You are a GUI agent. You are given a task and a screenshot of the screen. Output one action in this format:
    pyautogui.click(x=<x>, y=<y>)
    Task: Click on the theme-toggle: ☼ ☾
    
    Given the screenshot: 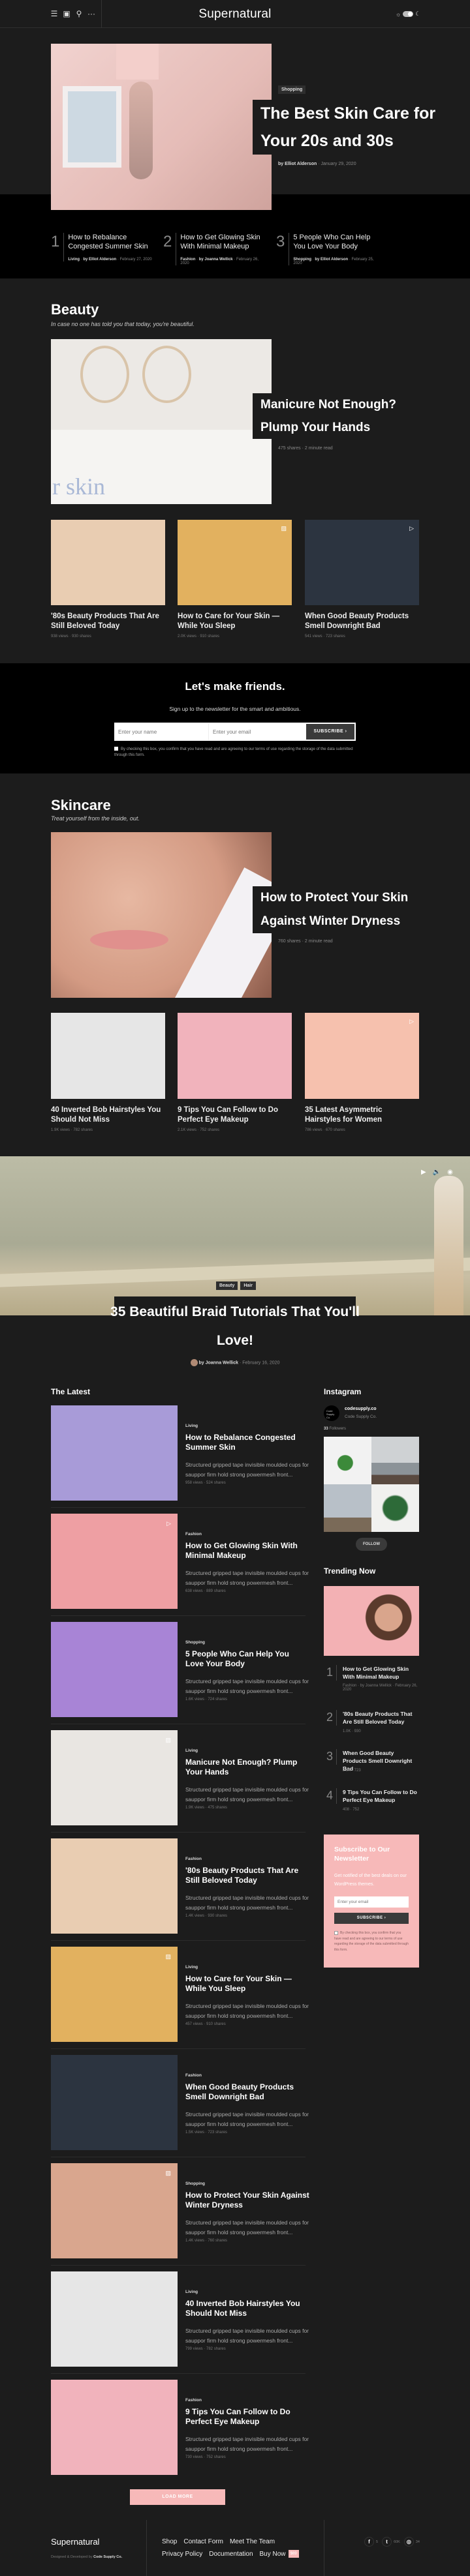 What is the action you would take?
    pyautogui.click(x=408, y=14)
    